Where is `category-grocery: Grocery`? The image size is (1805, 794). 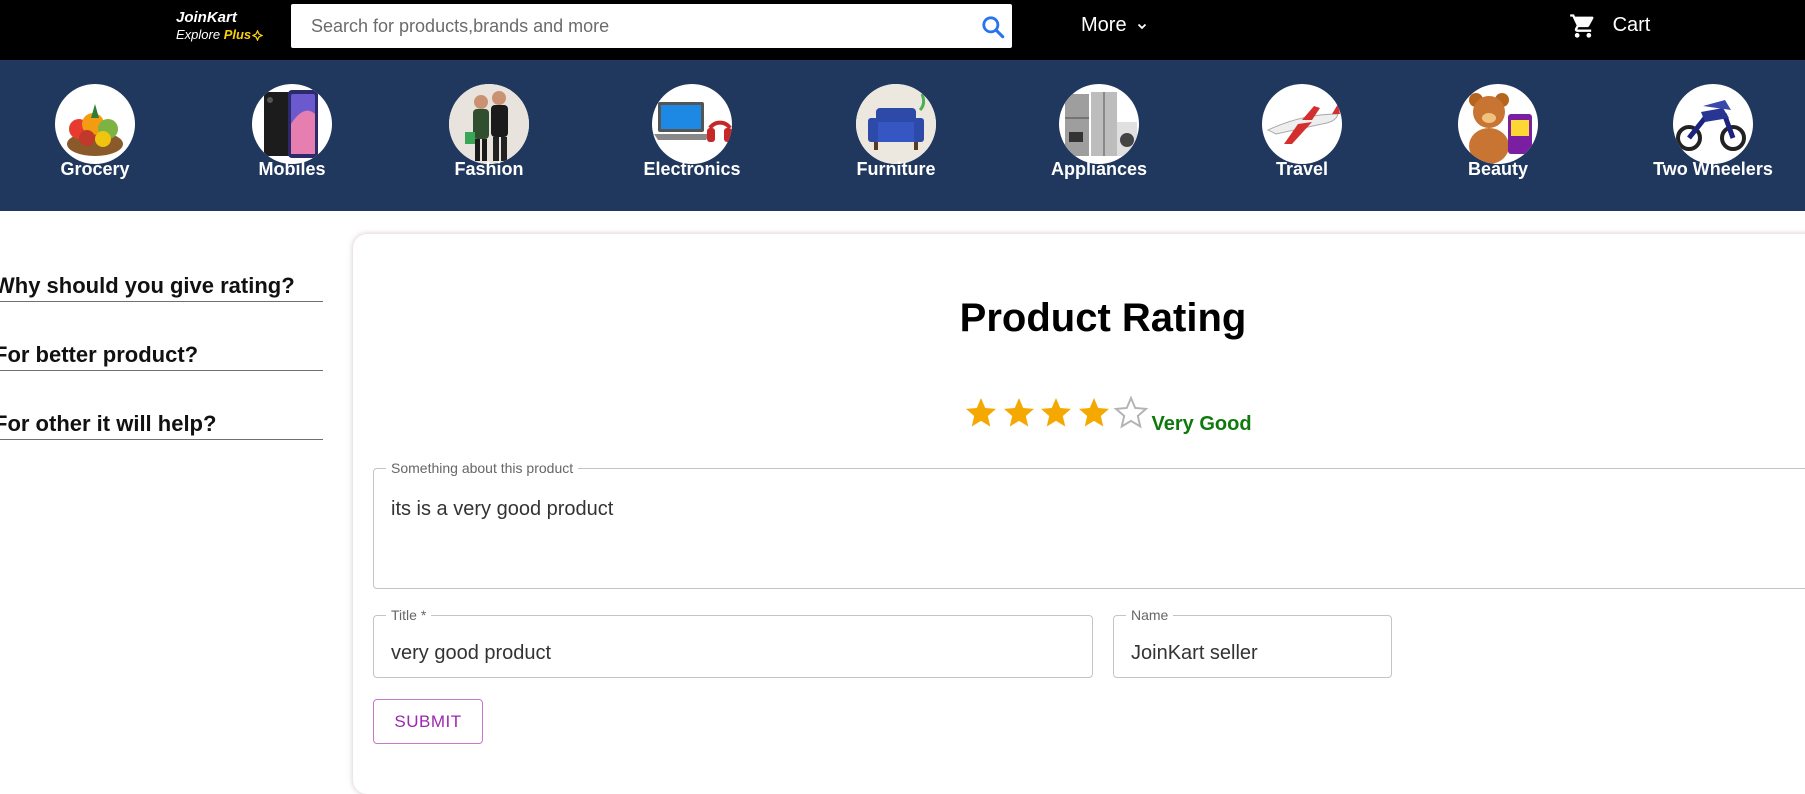
category-grocery: Grocery is located at coordinates (95, 131).